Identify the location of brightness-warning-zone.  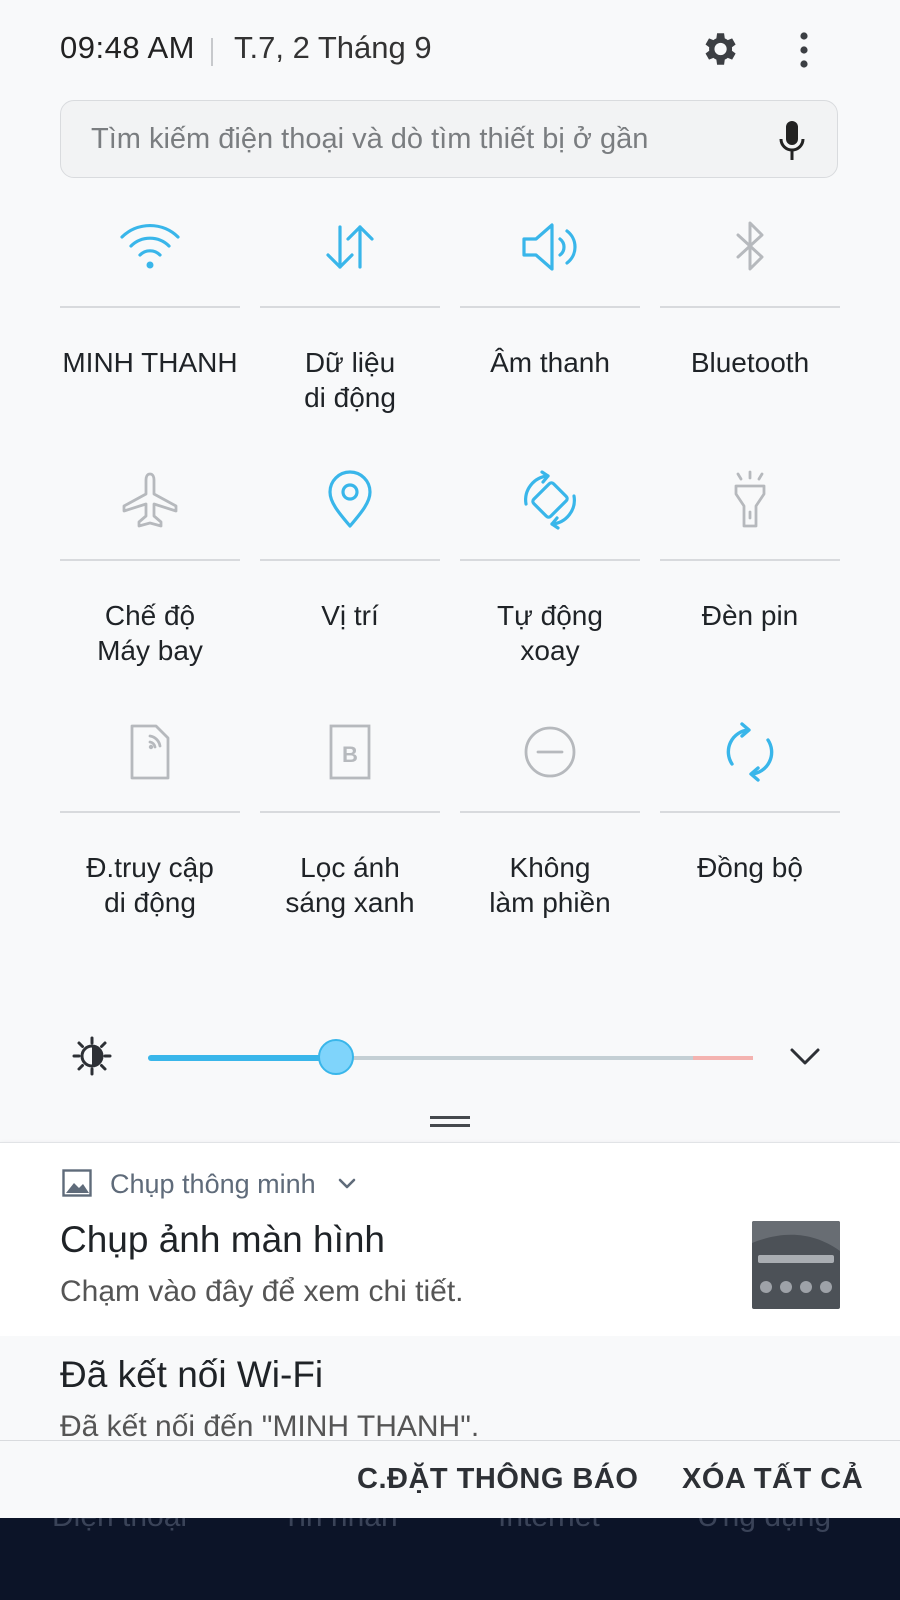
(722, 1058).